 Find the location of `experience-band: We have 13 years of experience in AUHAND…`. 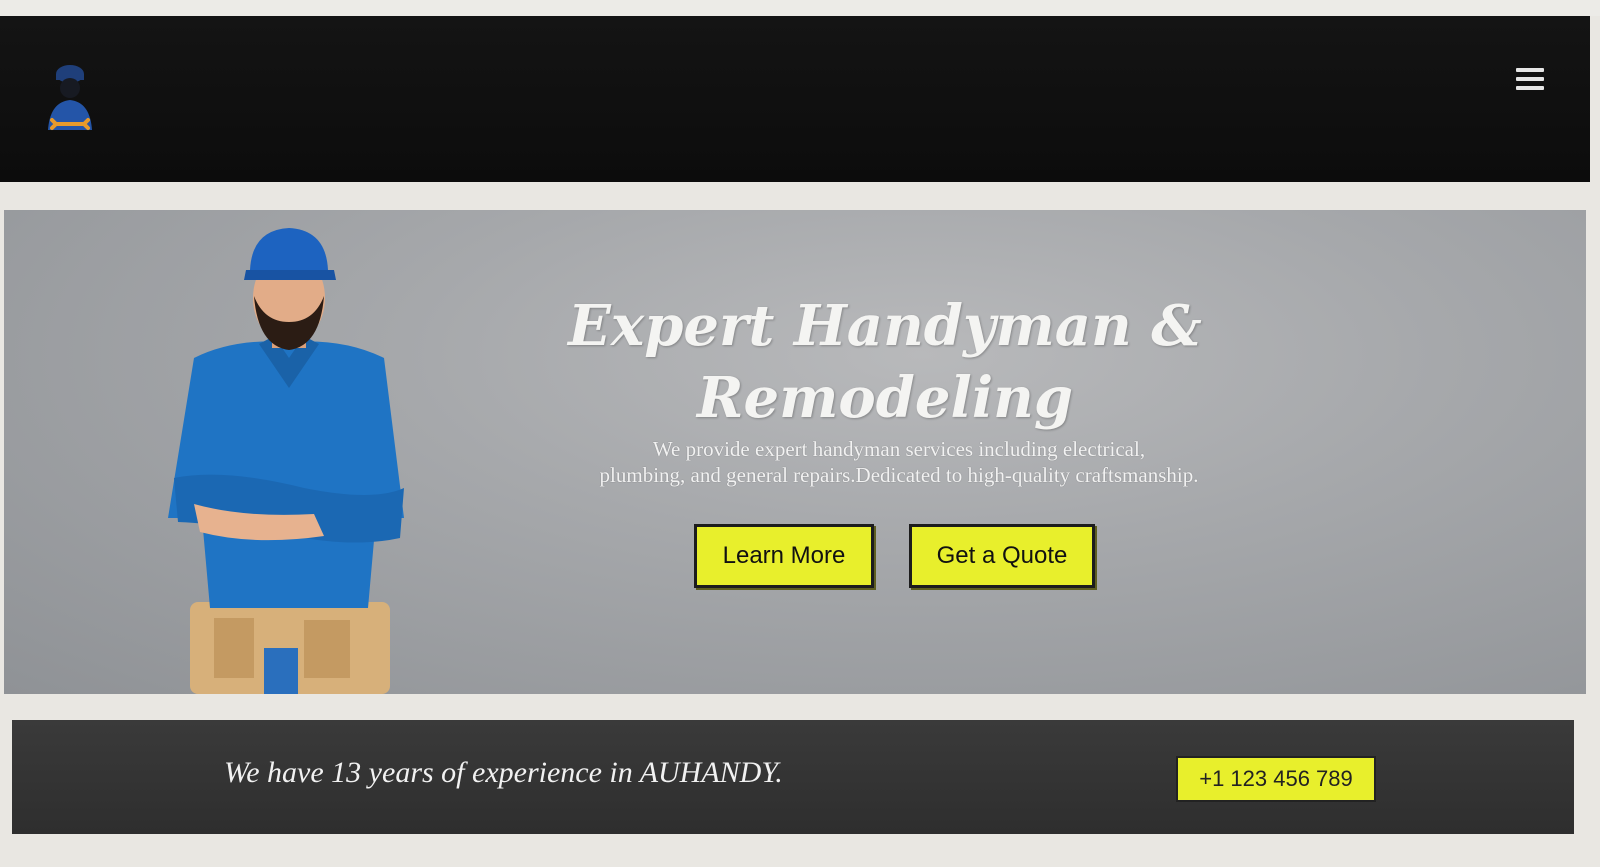

experience-band: We have 13 years of experience in AUHAND… is located at coordinates (793, 777).